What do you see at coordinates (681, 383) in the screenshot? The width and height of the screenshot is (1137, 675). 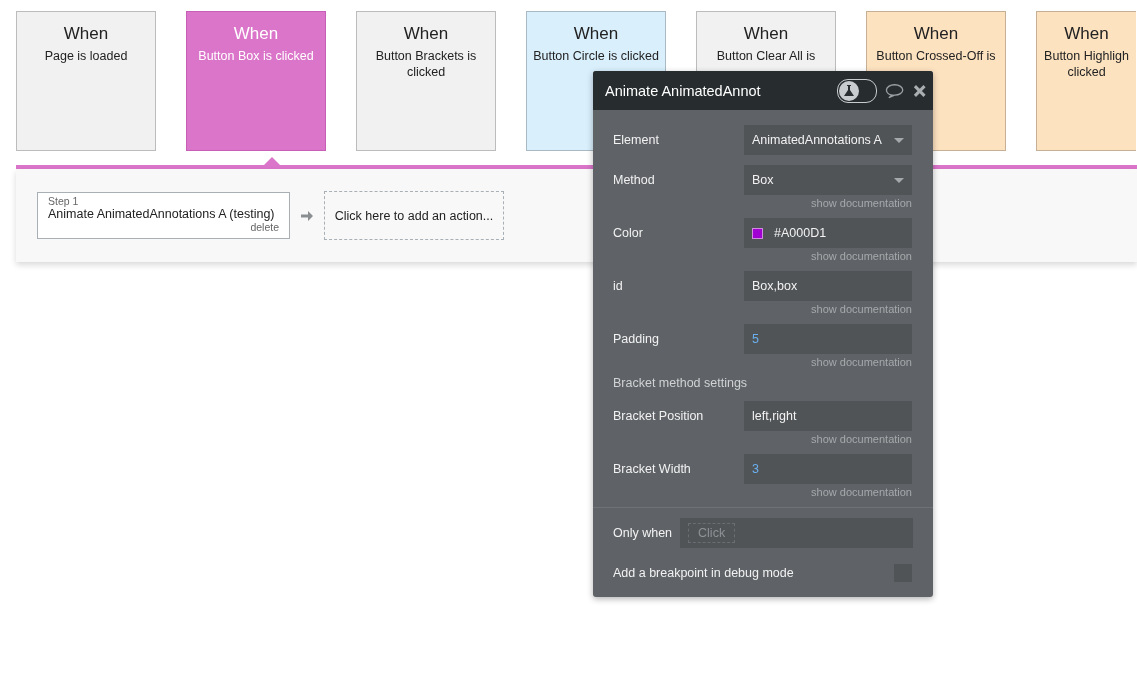 I see `section-heading: Bracket method settings` at bounding box center [681, 383].